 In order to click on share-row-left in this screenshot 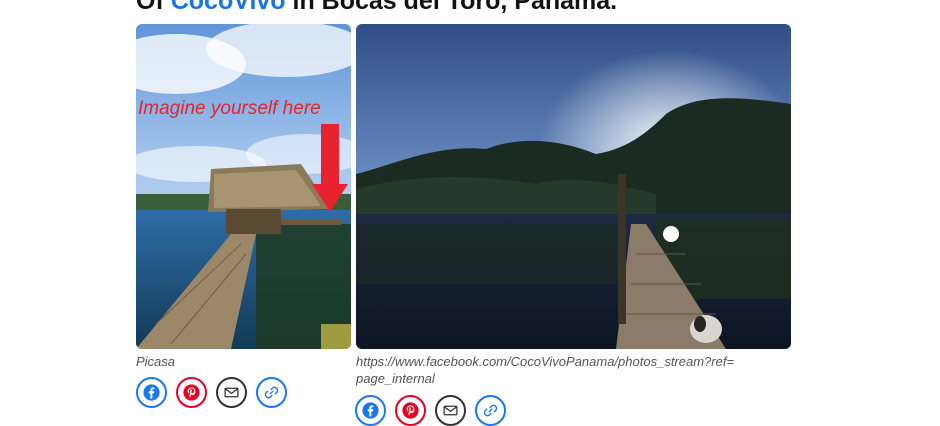, I will do `click(211, 392)`.